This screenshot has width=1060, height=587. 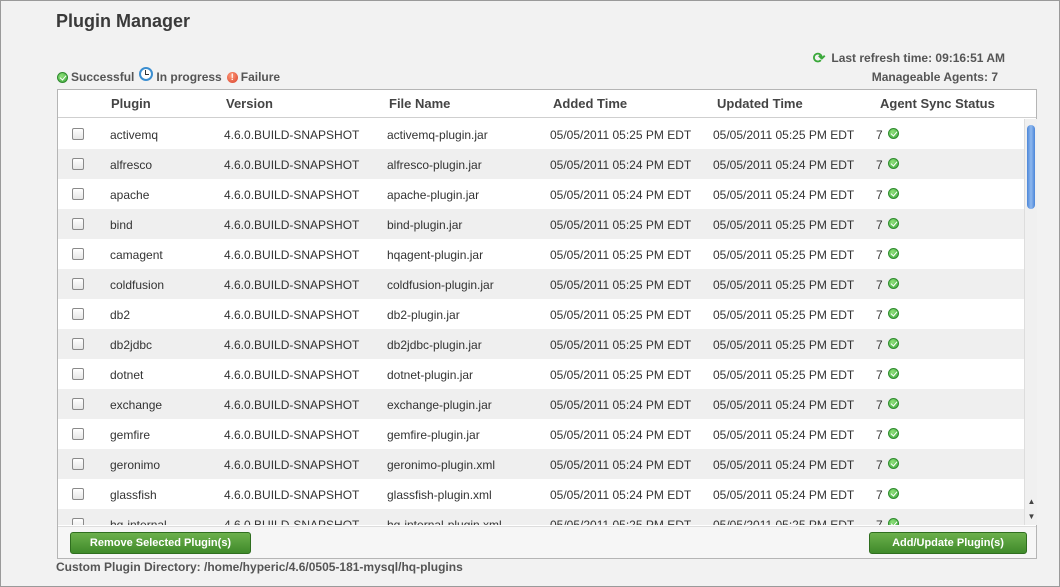 What do you see at coordinates (232, 77) in the screenshot?
I see `exclamation-circle-icon: !` at bounding box center [232, 77].